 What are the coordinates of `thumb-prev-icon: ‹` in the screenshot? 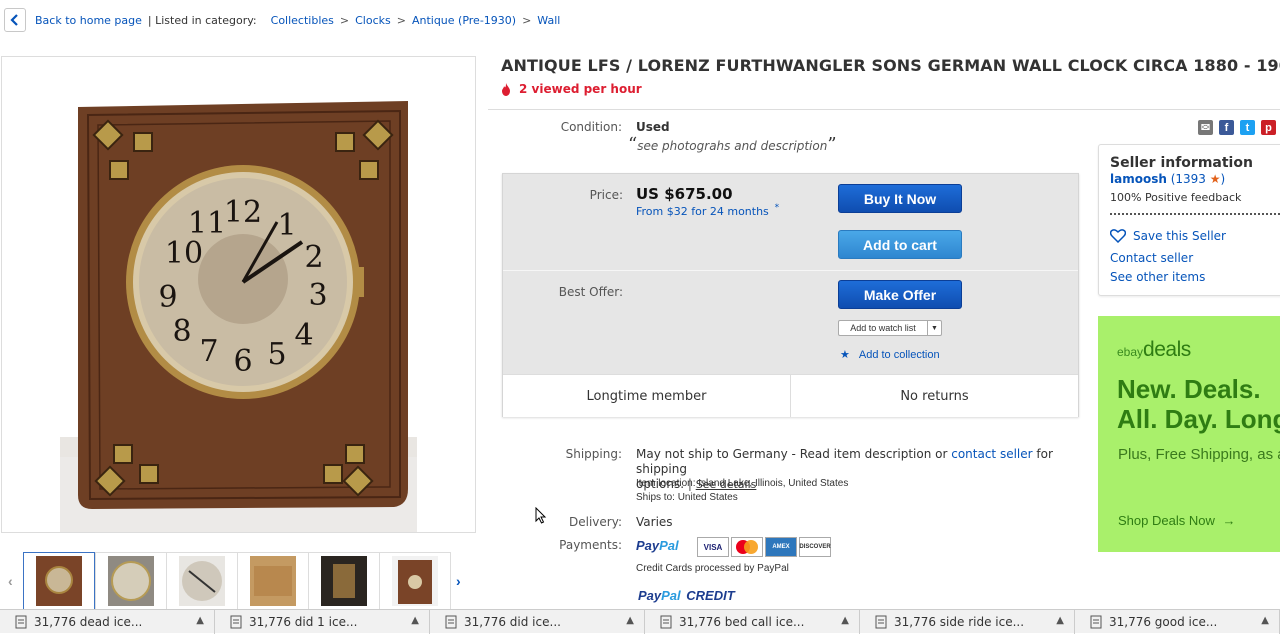 It's located at (10, 581).